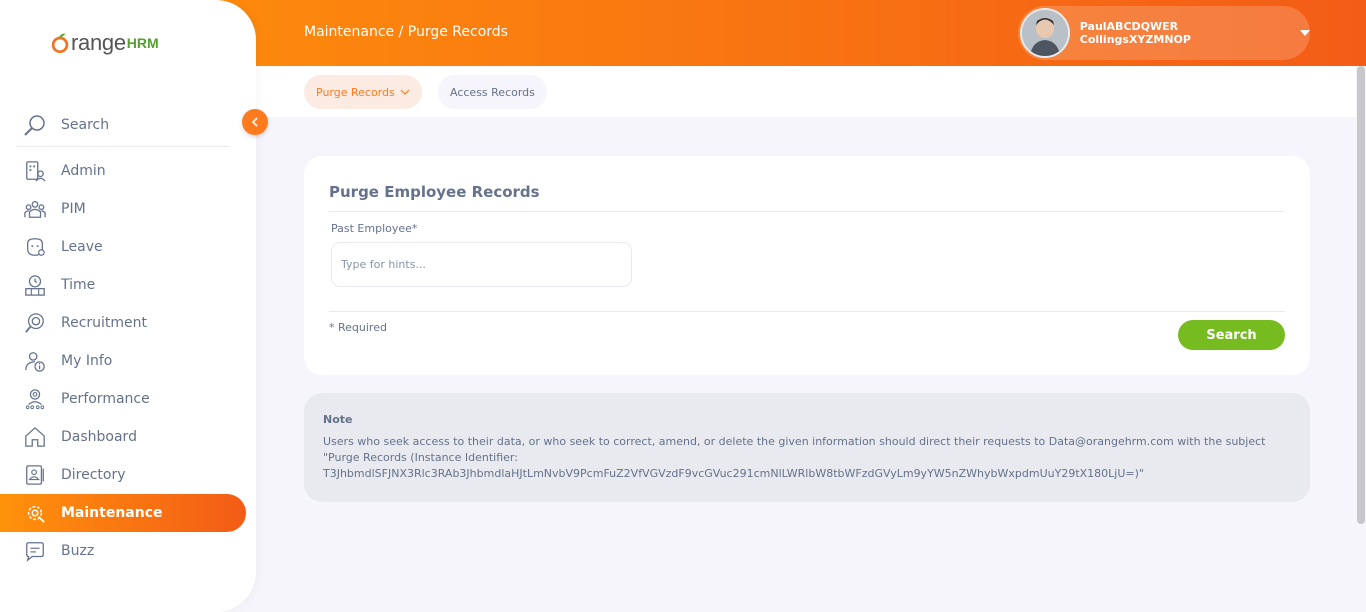 The image size is (1366, 612). I want to click on sidebar-collapse-button, so click(255, 122).